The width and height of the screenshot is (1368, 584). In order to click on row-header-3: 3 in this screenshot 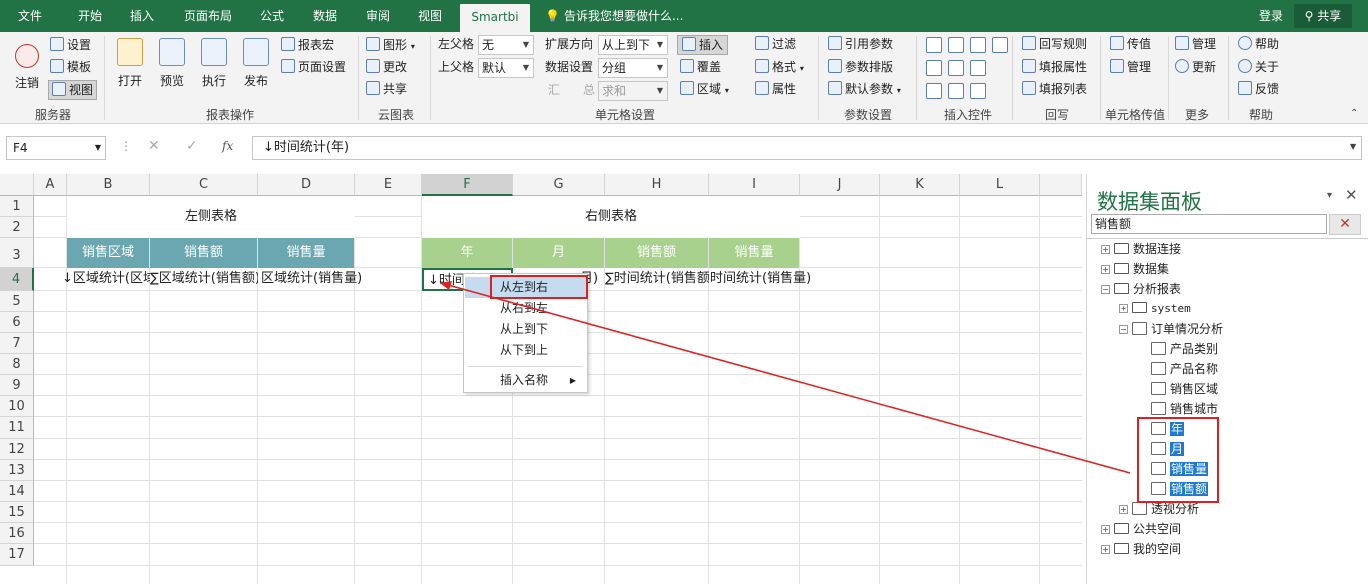, I will do `click(17, 253)`.